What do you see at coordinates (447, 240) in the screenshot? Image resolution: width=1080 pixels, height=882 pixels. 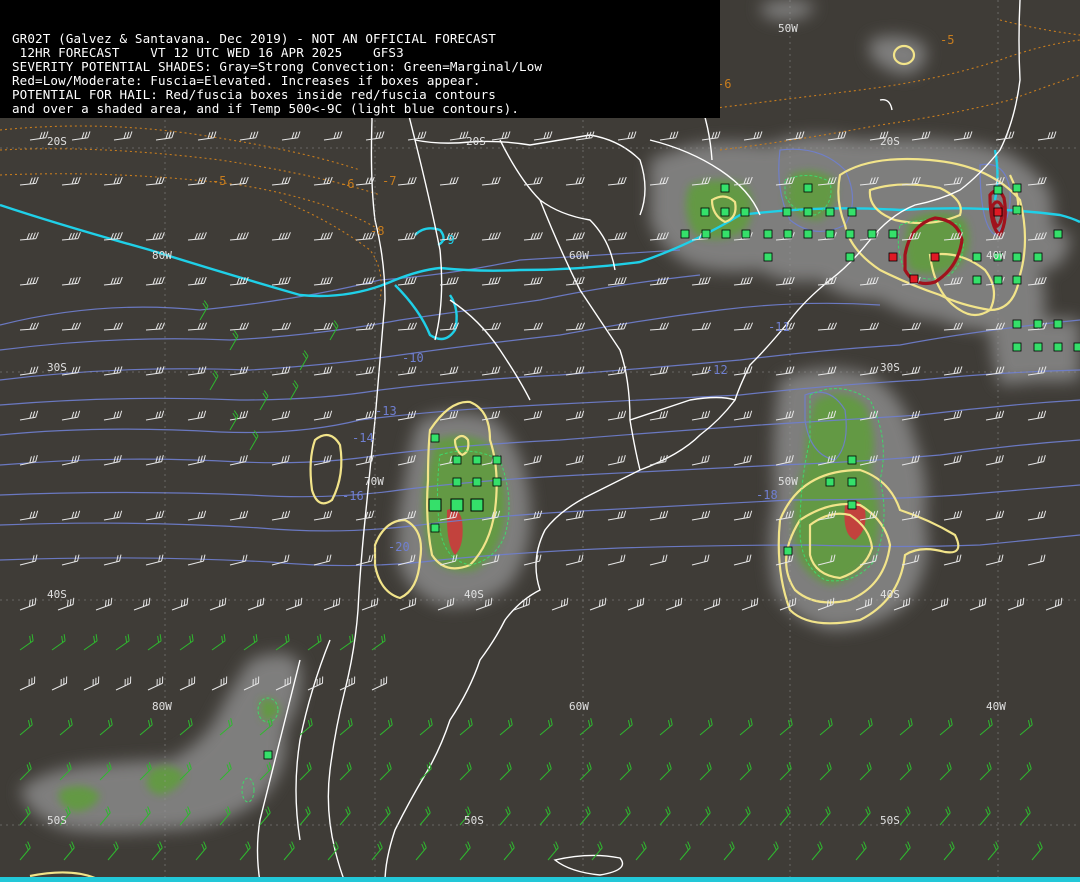 I see `contour-label: -9` at bounding box center [447, 240].